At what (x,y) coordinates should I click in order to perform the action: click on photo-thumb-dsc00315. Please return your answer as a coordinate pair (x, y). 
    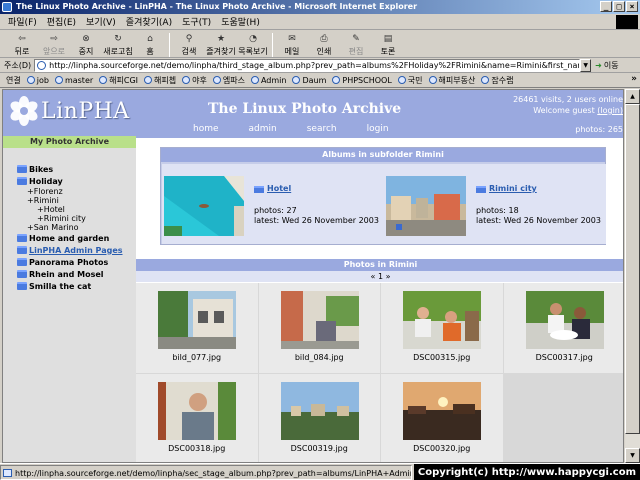
    Looking at the image, I should click on (442, 320).